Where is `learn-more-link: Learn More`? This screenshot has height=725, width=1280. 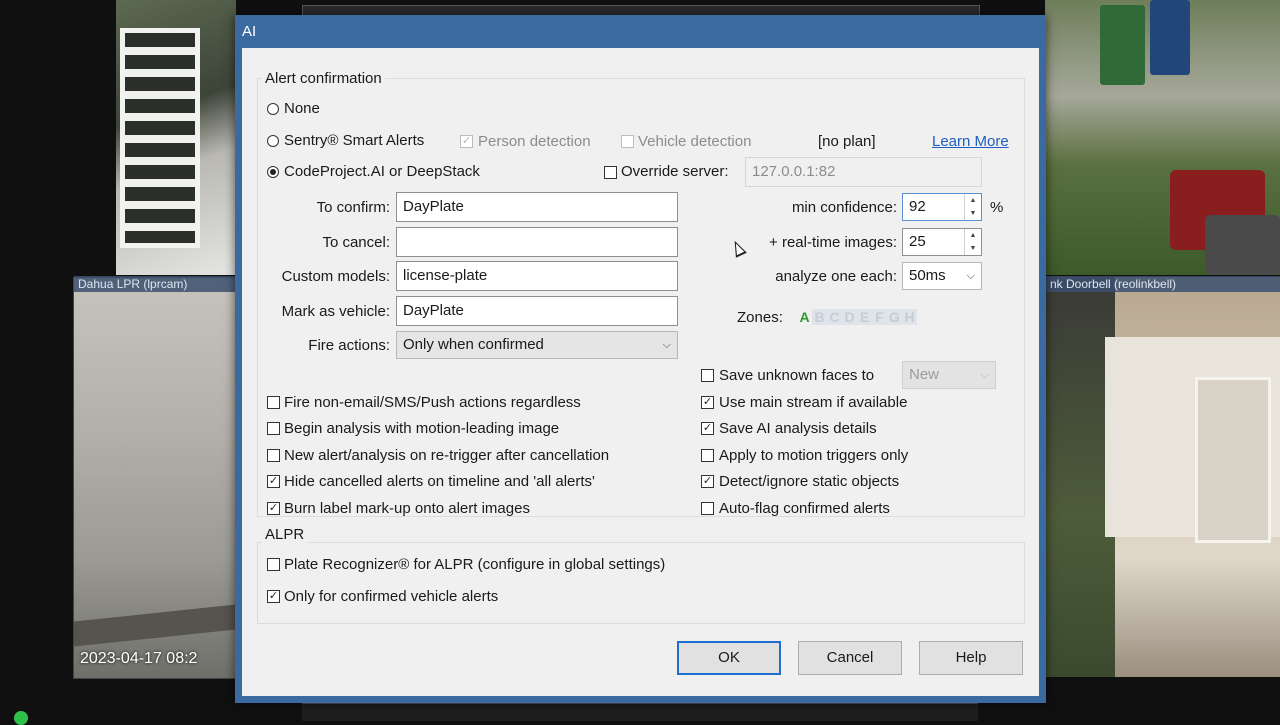 learn-more-link: Learn More is located at coordinates (970, 142).